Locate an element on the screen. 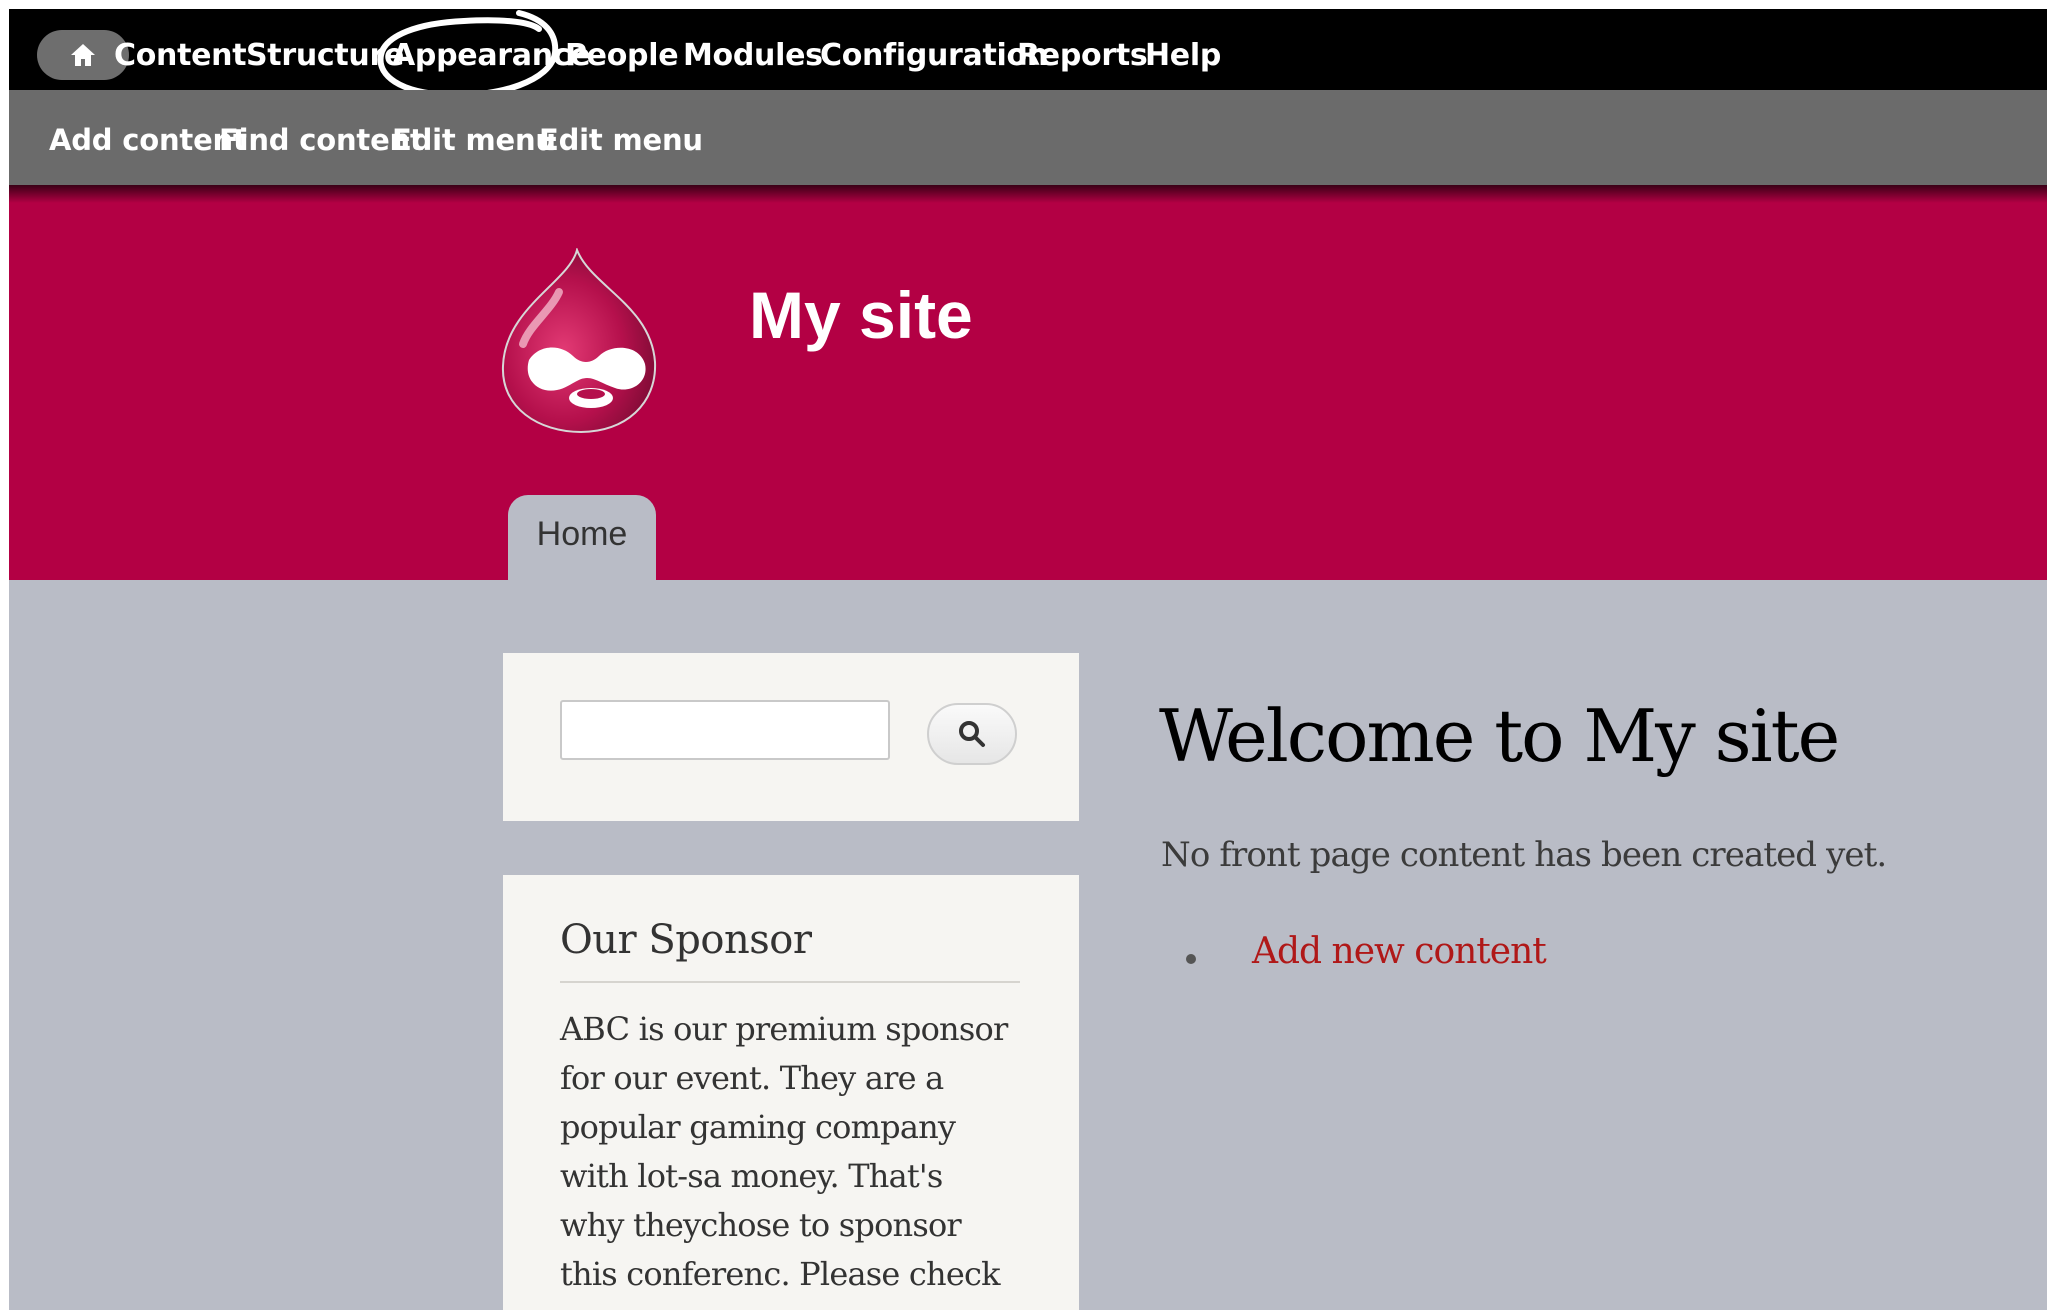 This screenshot has width=2047, height=1310. shortcut-edit-menu: Edit menu is located at coordinates (474, 140).